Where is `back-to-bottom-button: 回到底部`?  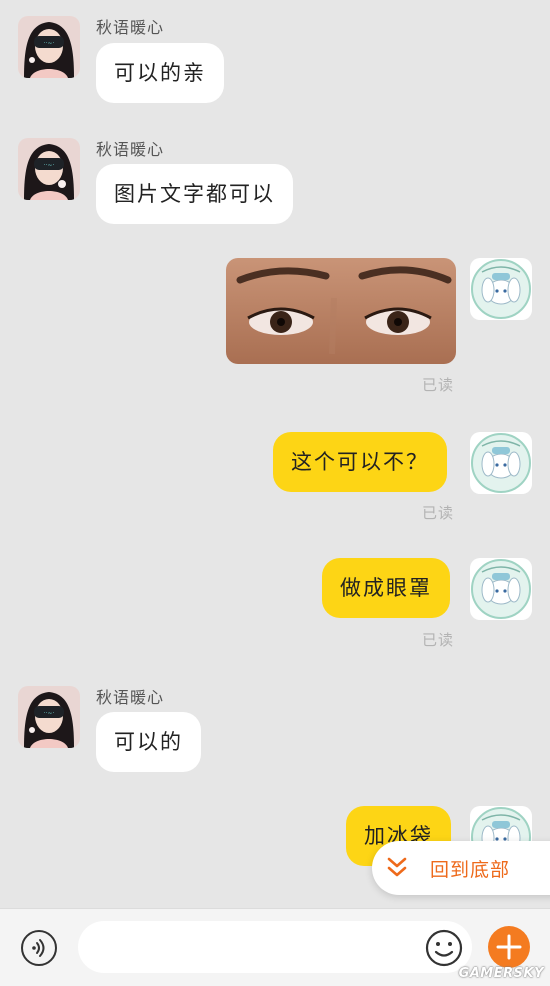 back-to-bottom-button: 回到底部 is located at coordinates (461, 868).